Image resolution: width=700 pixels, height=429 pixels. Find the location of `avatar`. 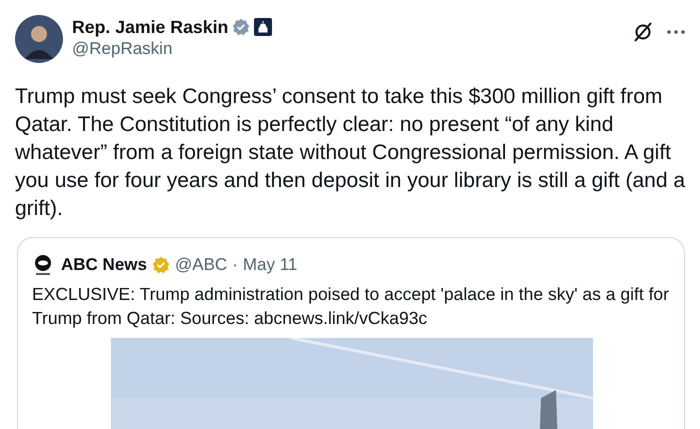

avatar is located at coordinates (39, 39).